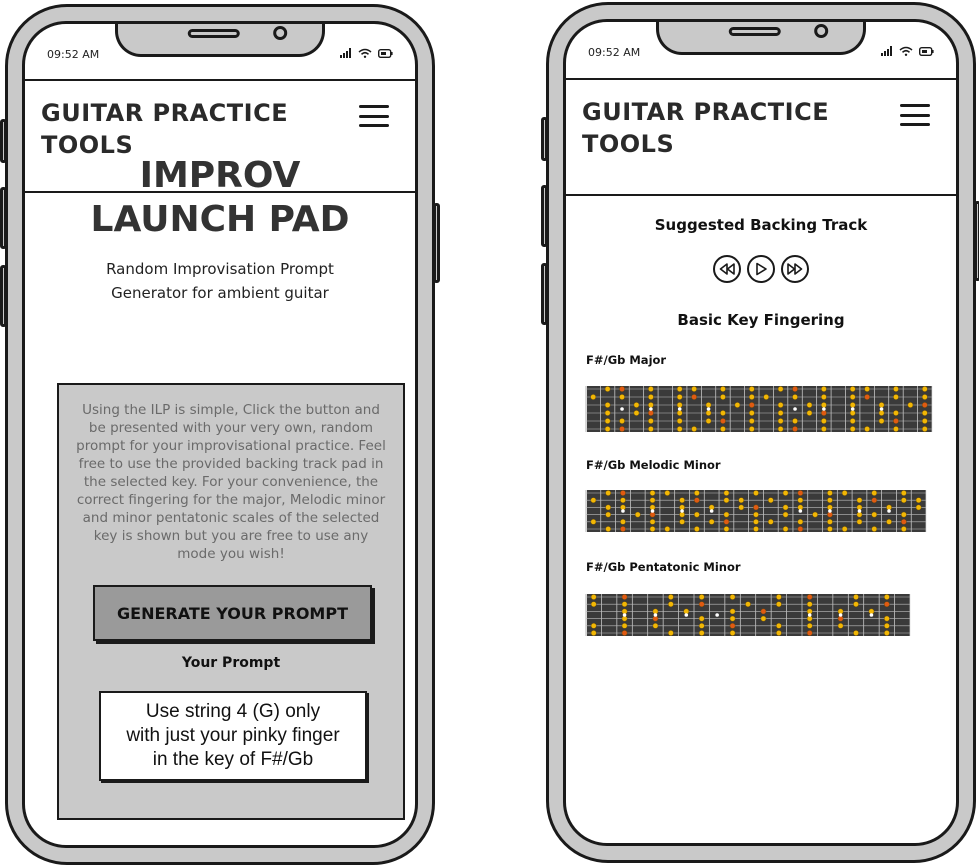  What do you see at coordinates (759, 409) in the screenshot?
I see `fretboard-major` at bounding box center [759, 409].